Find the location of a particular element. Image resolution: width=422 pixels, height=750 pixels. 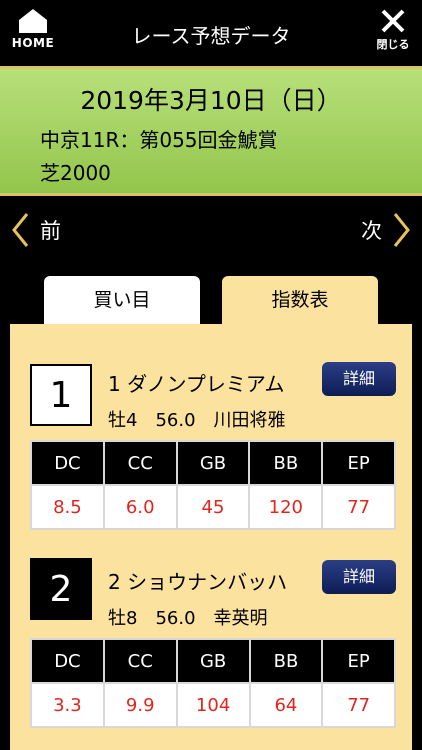

index-value: 8.5 is located at coordinates (67, 507).